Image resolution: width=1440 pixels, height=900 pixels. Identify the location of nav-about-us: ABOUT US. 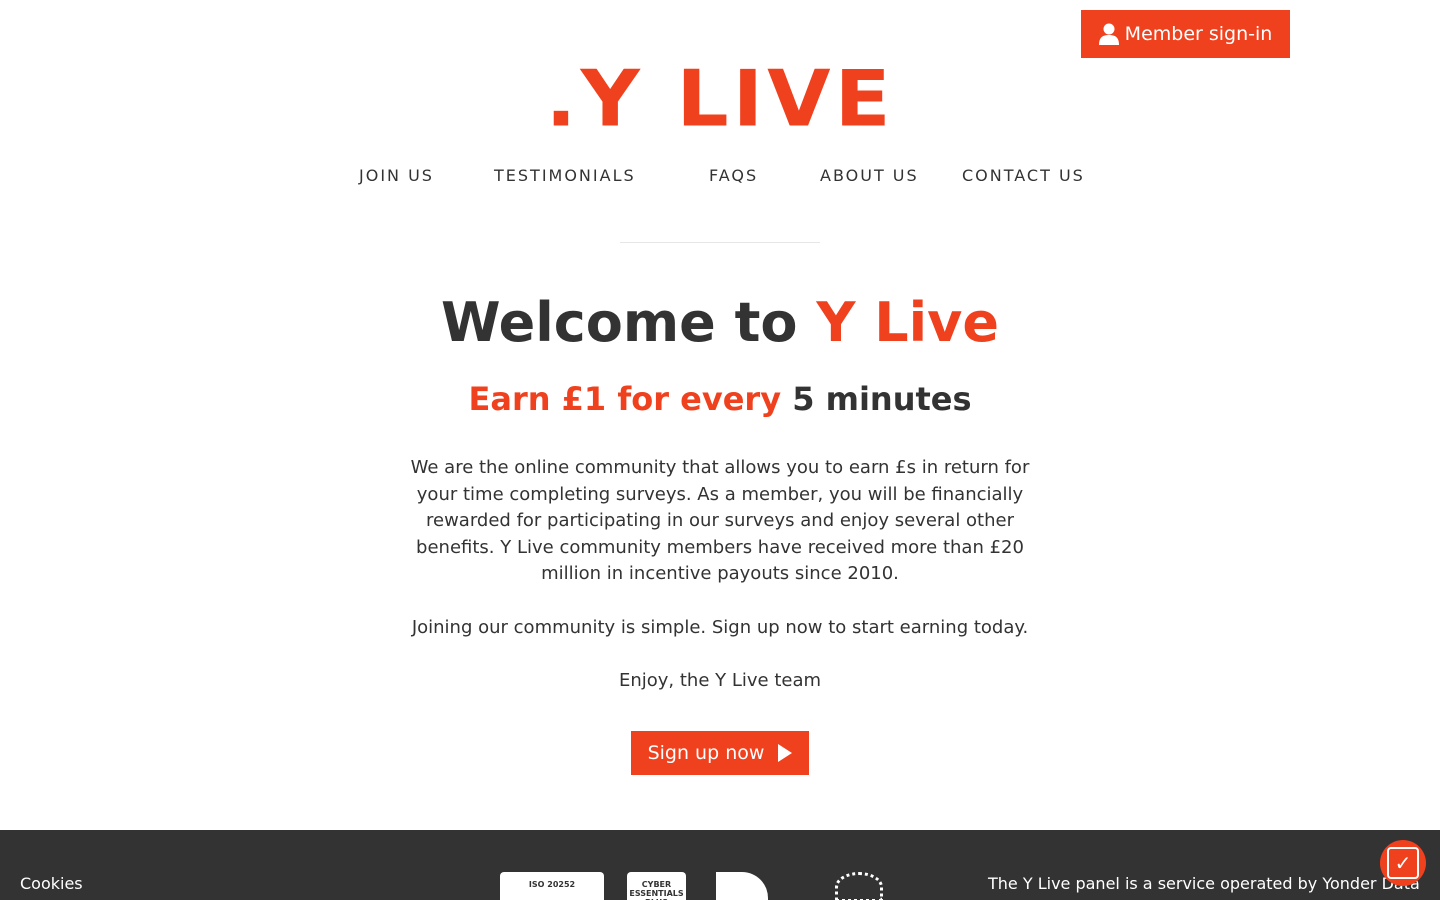
(869, 175).